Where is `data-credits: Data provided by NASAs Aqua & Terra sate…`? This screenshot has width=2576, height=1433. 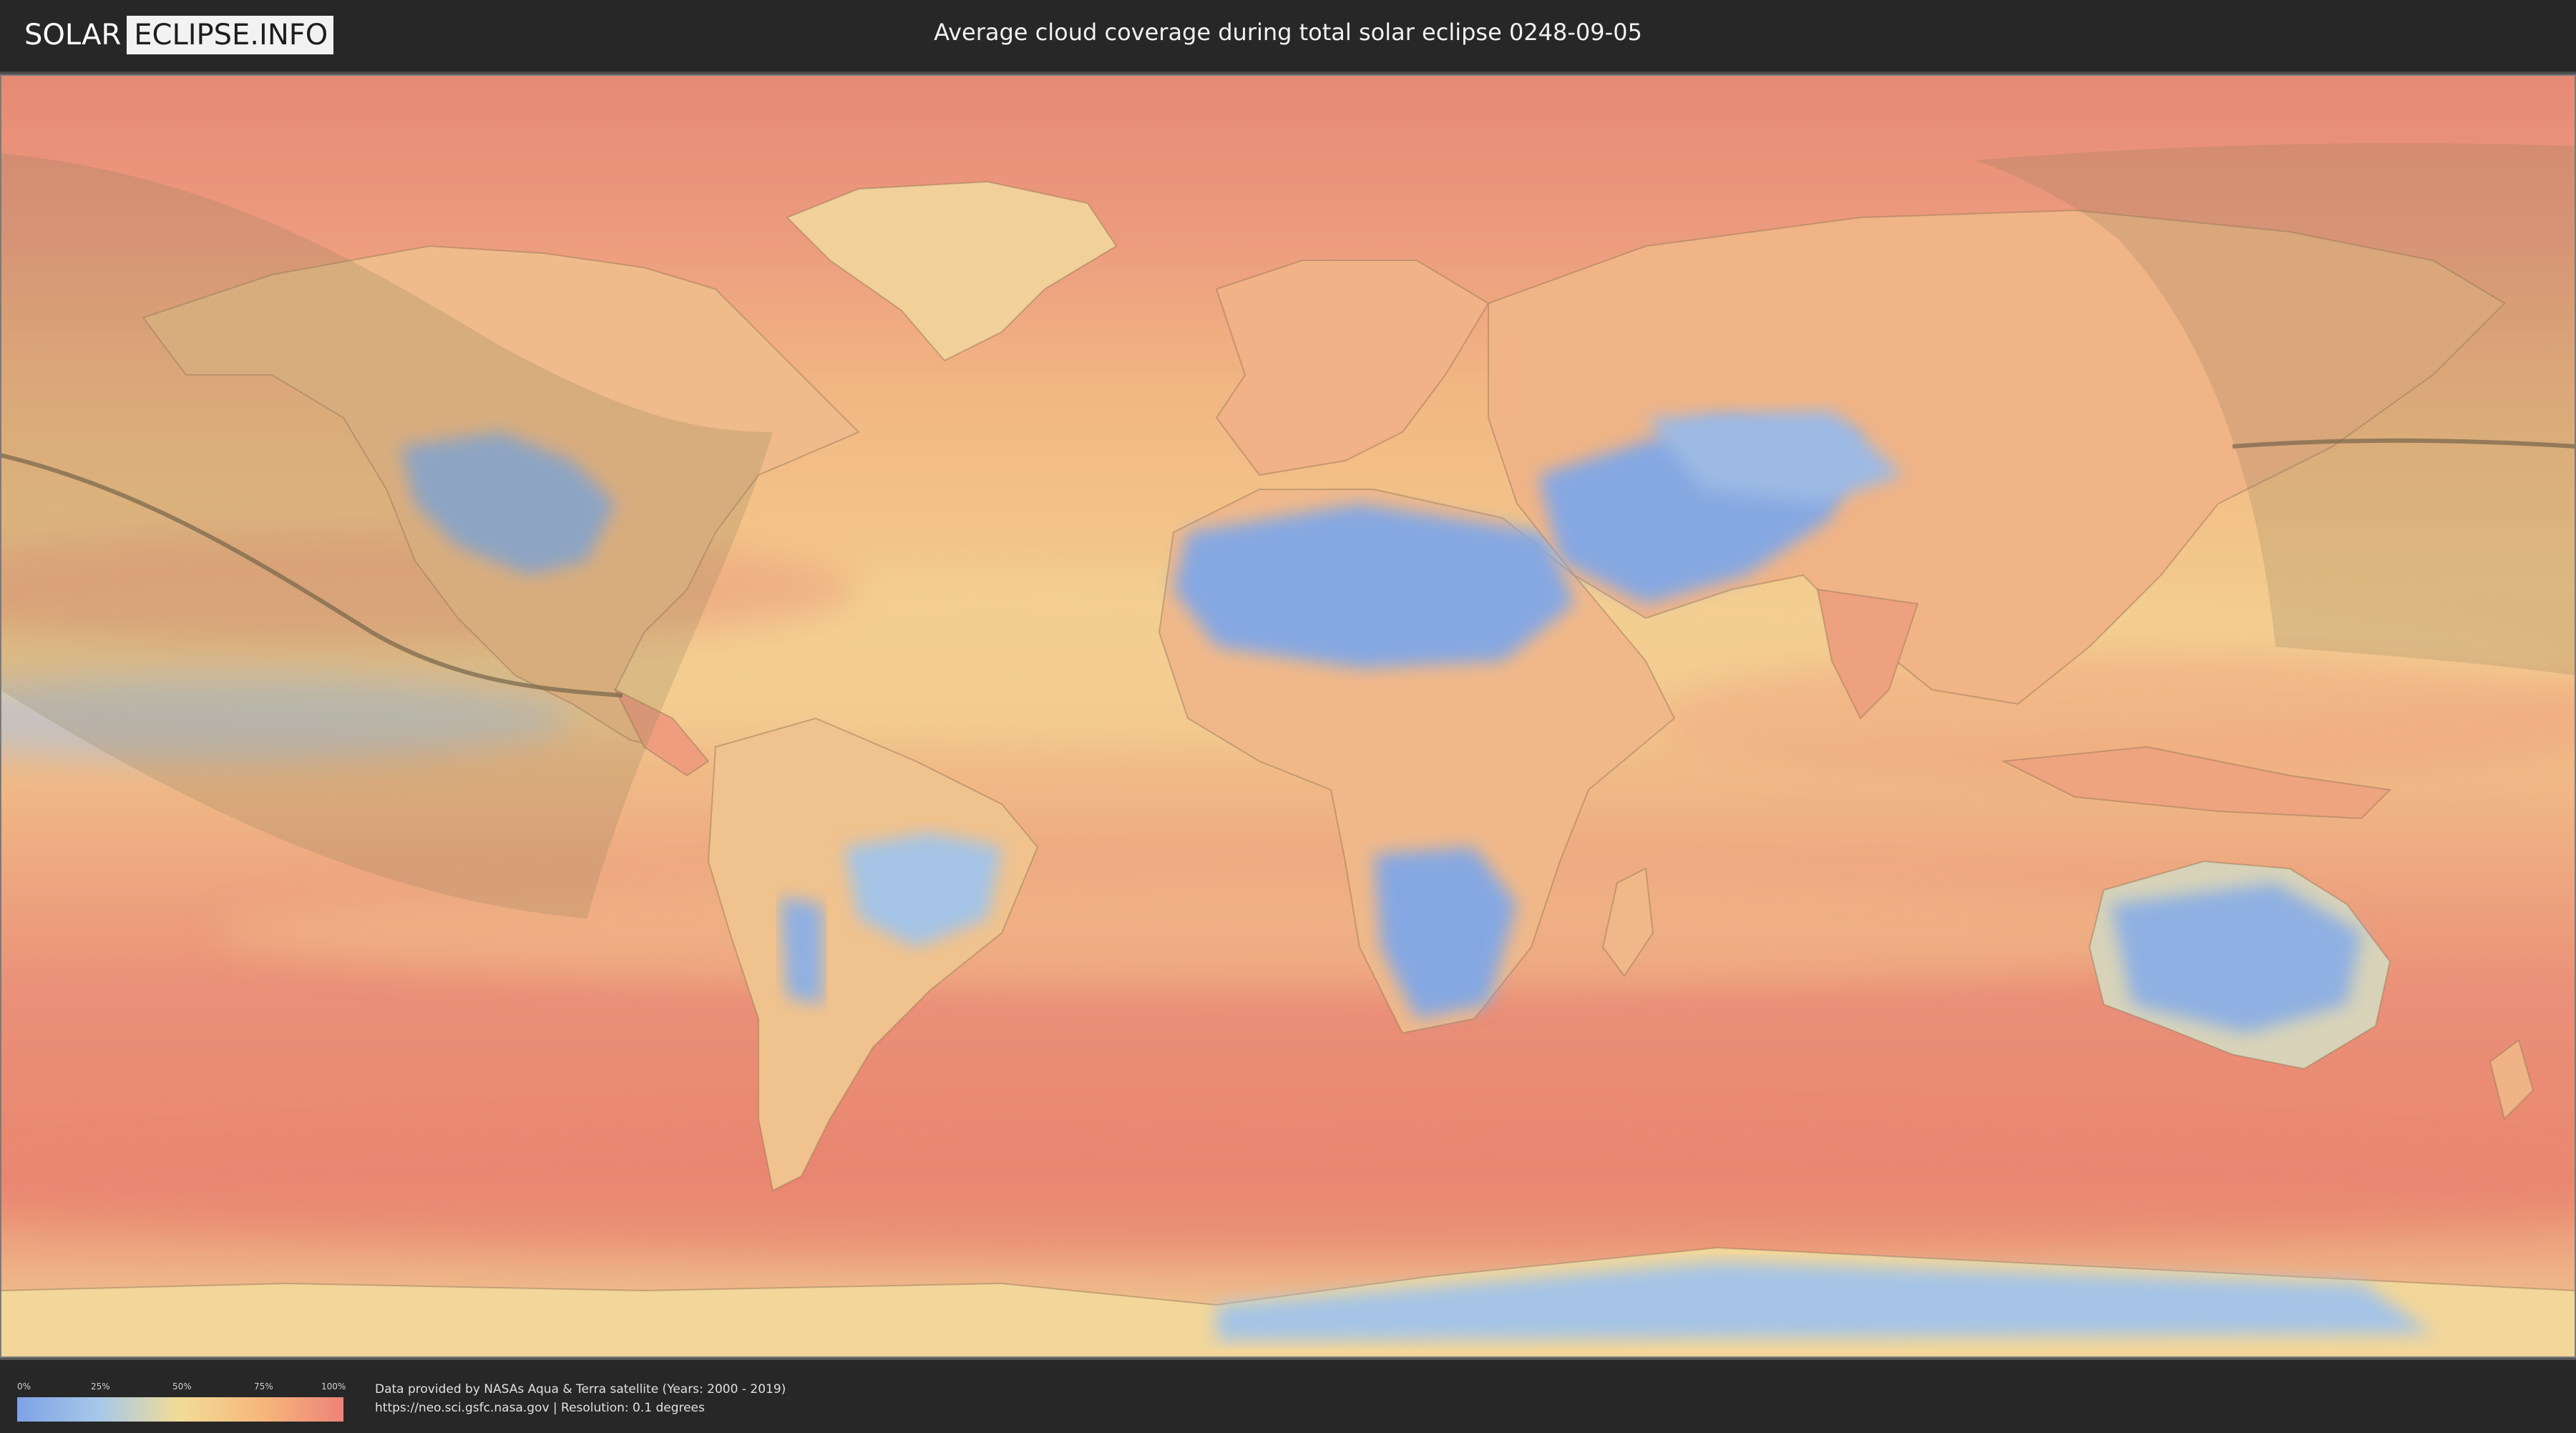
data-credits: Data provided by NASAs Aqua & Terra sate… is located at coordinates (580, 1398).